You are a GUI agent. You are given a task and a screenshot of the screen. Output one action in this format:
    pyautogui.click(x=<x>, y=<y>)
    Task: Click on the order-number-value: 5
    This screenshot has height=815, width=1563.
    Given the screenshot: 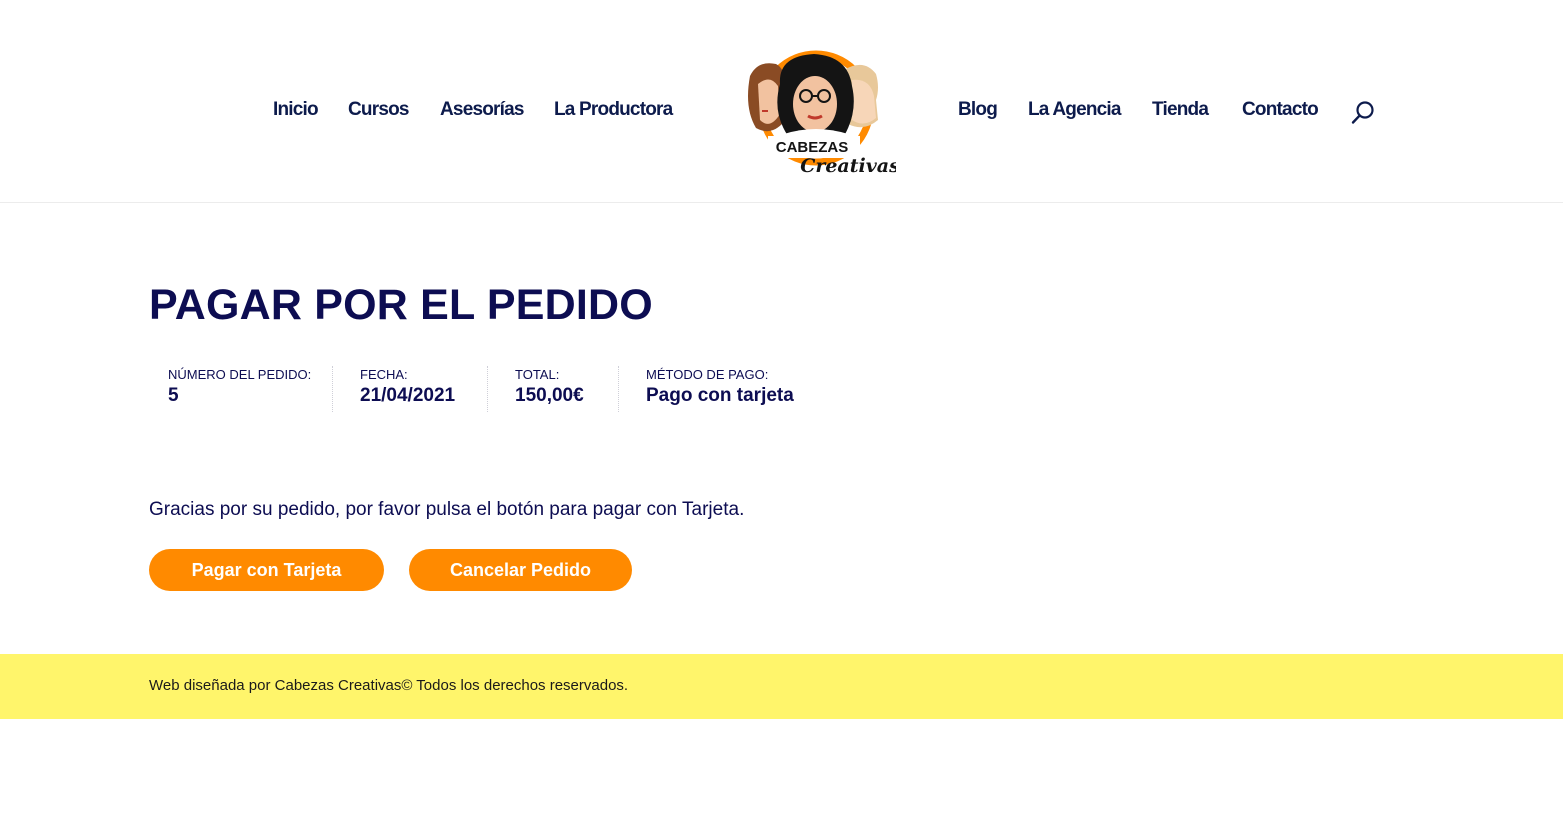 What is the action you would take?
    pyautogui.click(x=173, y=395)
    